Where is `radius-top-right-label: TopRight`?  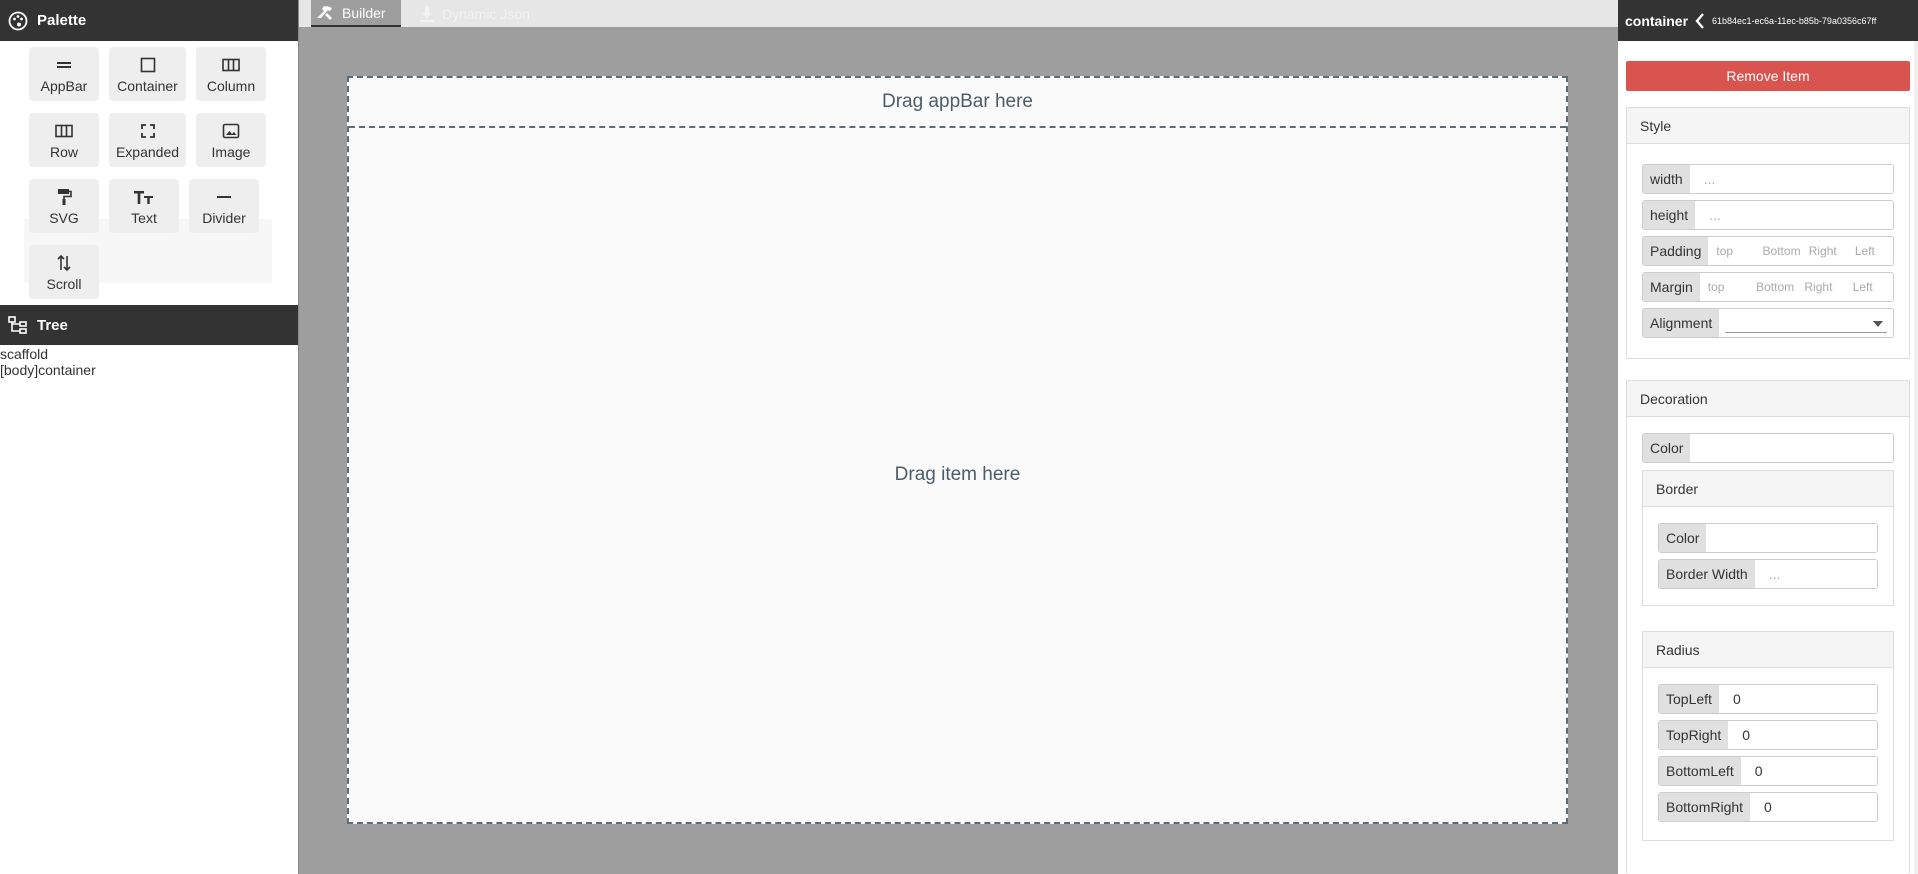 radius-top-right-label: TopRight is located at coordinates (1694, 735).